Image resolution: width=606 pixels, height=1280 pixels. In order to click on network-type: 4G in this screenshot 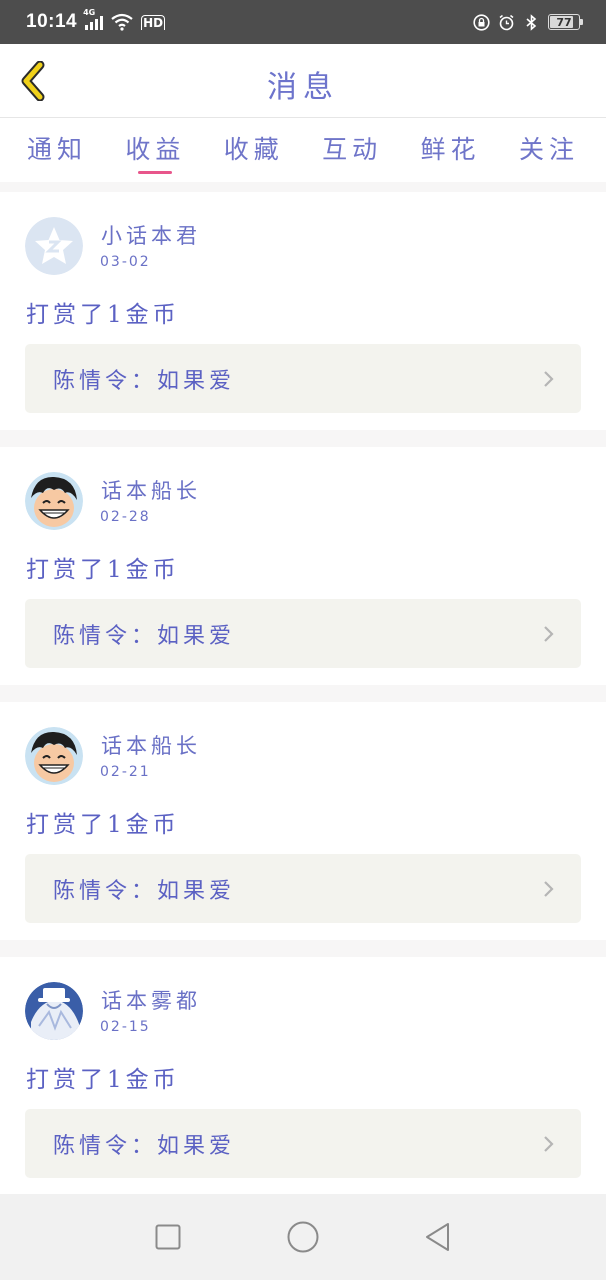, I will do `click(89, 12)`.